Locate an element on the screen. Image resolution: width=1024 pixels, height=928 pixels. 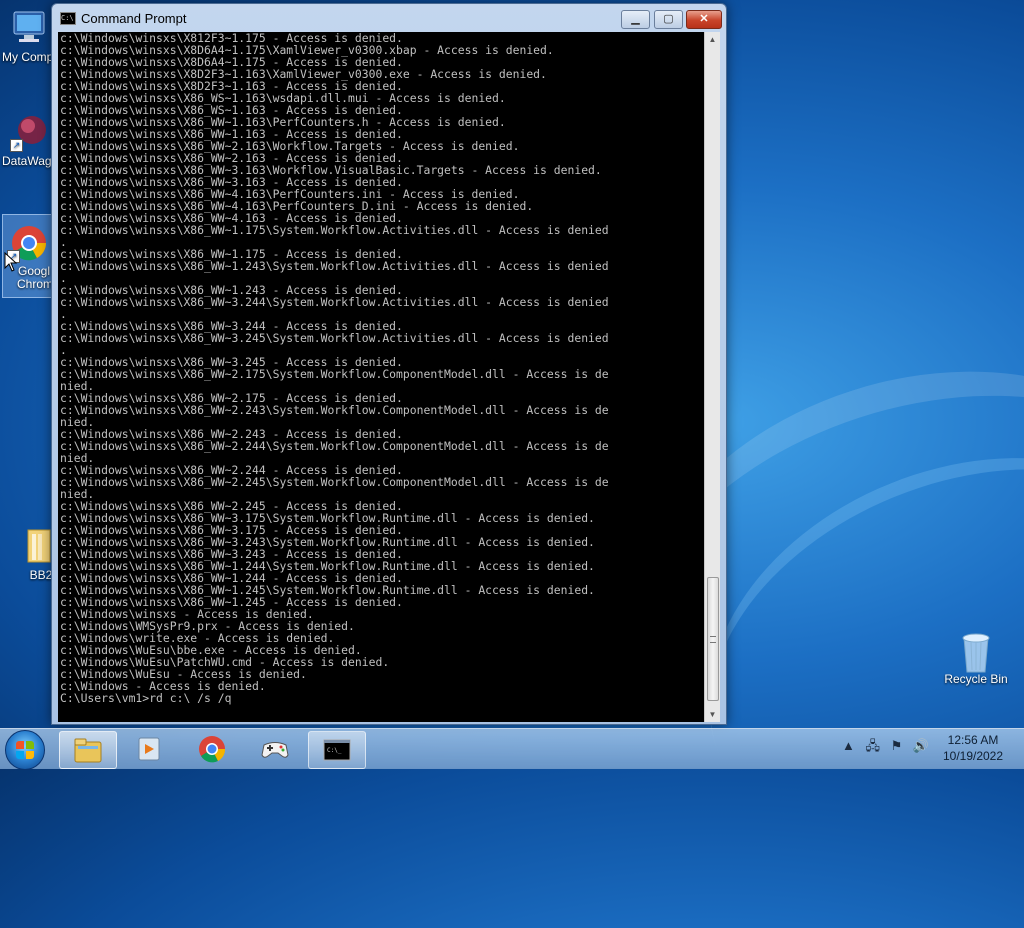
minimize-icon: ▁ is located at coordinates (635, 19).